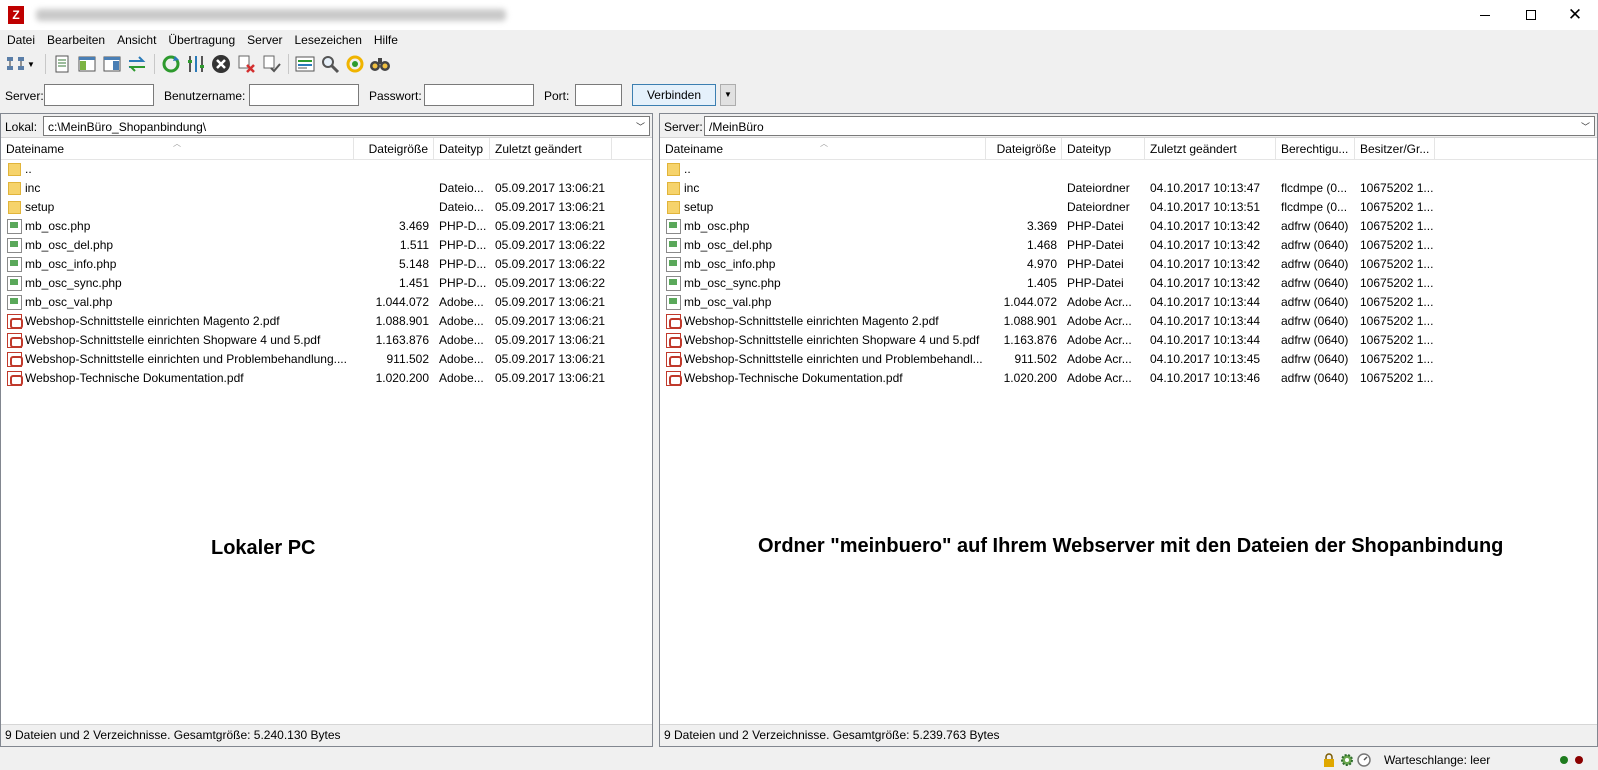 This screenshot has height=770, width=1598. What do you see at coordinates (1103, 149) in the screenshot?
I see `remote-col-type: Dateityp` at bounding box center [1103, 149].